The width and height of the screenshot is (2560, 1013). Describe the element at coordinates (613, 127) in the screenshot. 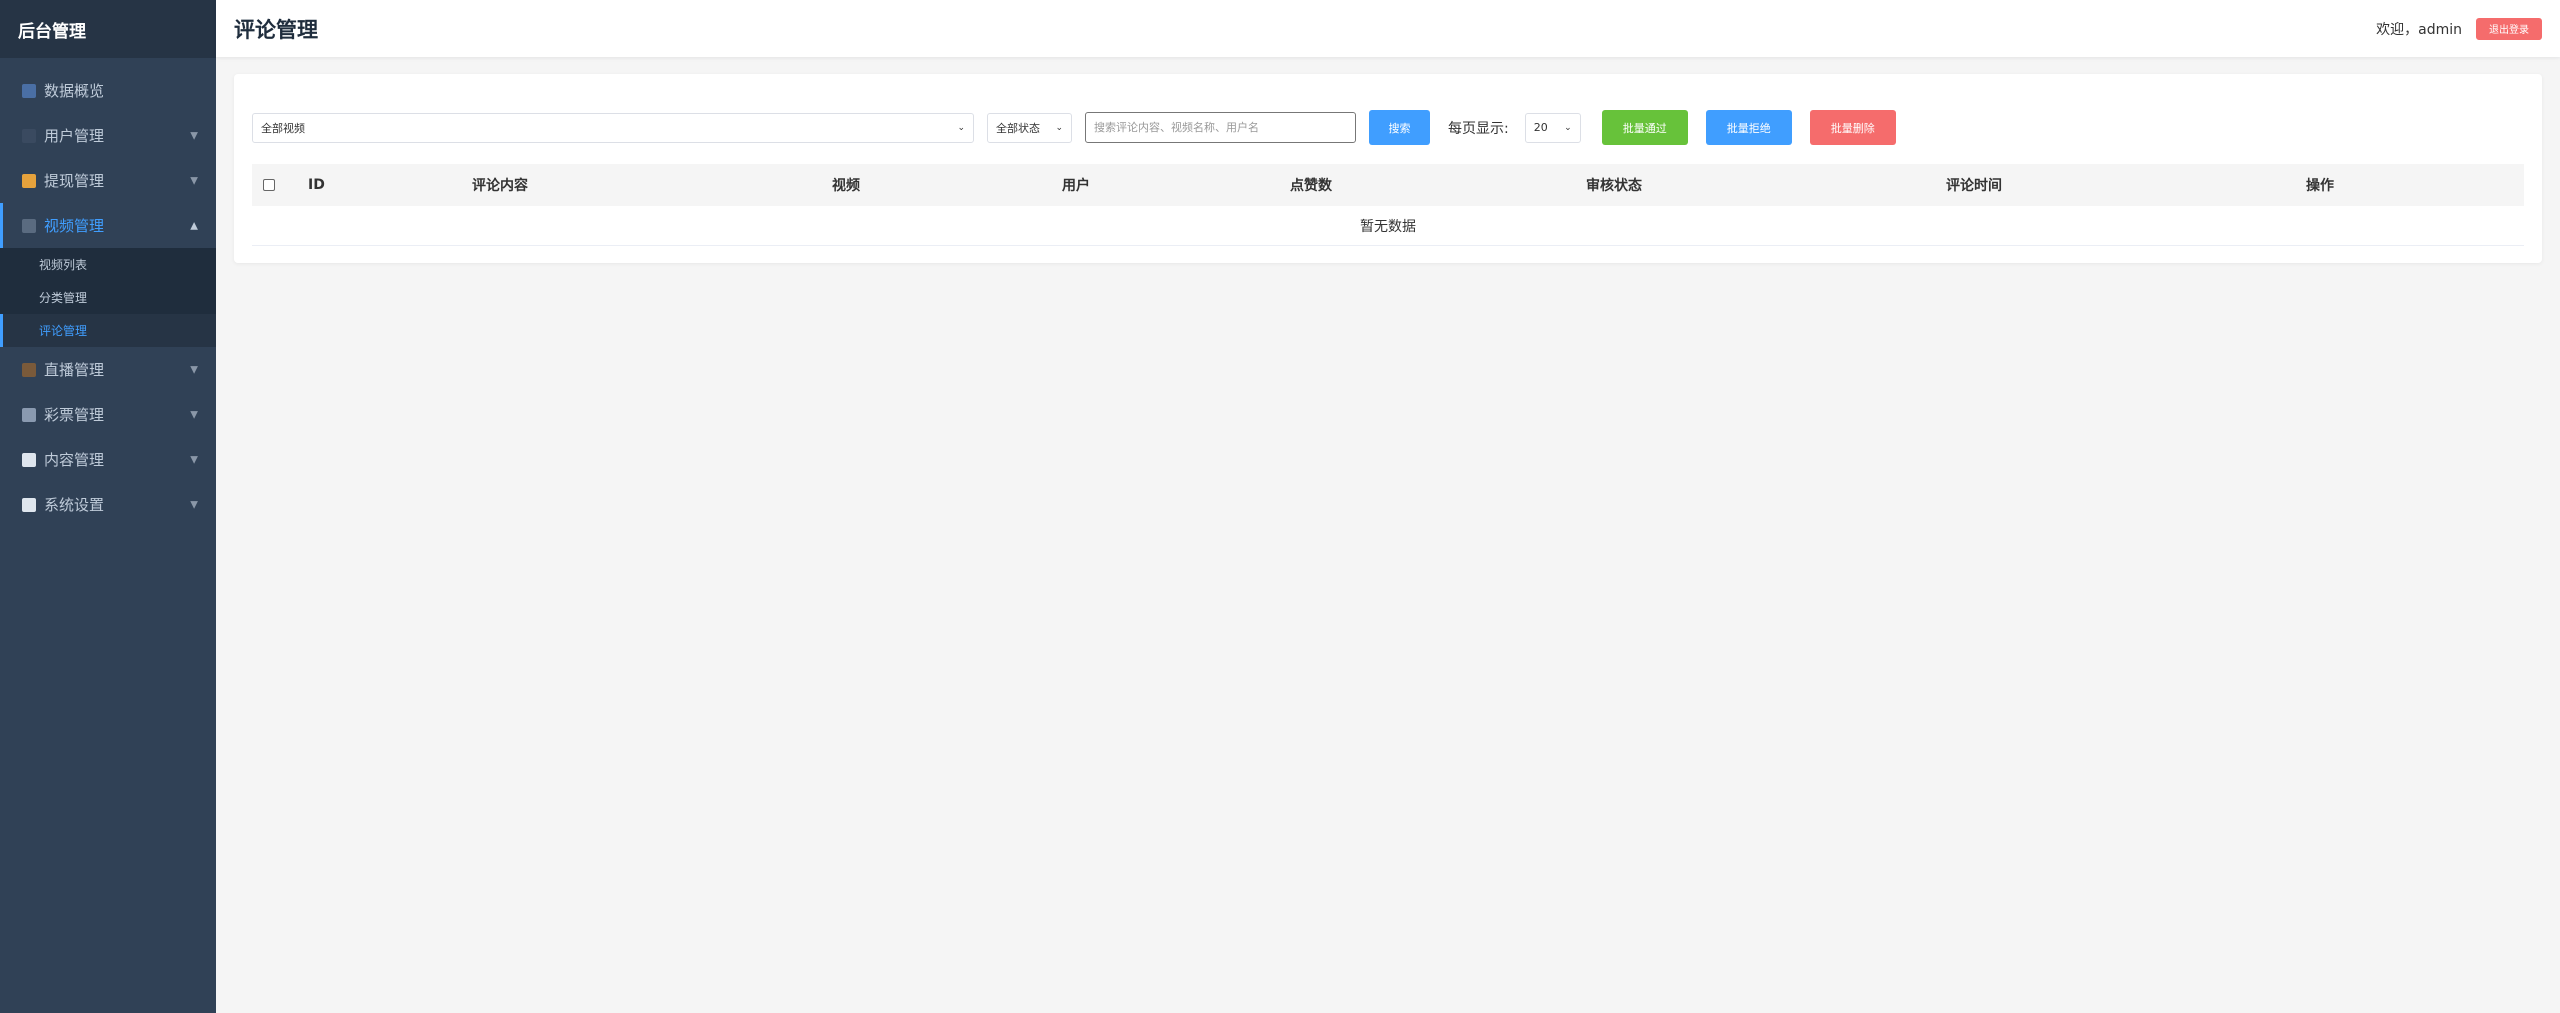

I see `video-filter-select: 全部视频 ⌄` at that location.